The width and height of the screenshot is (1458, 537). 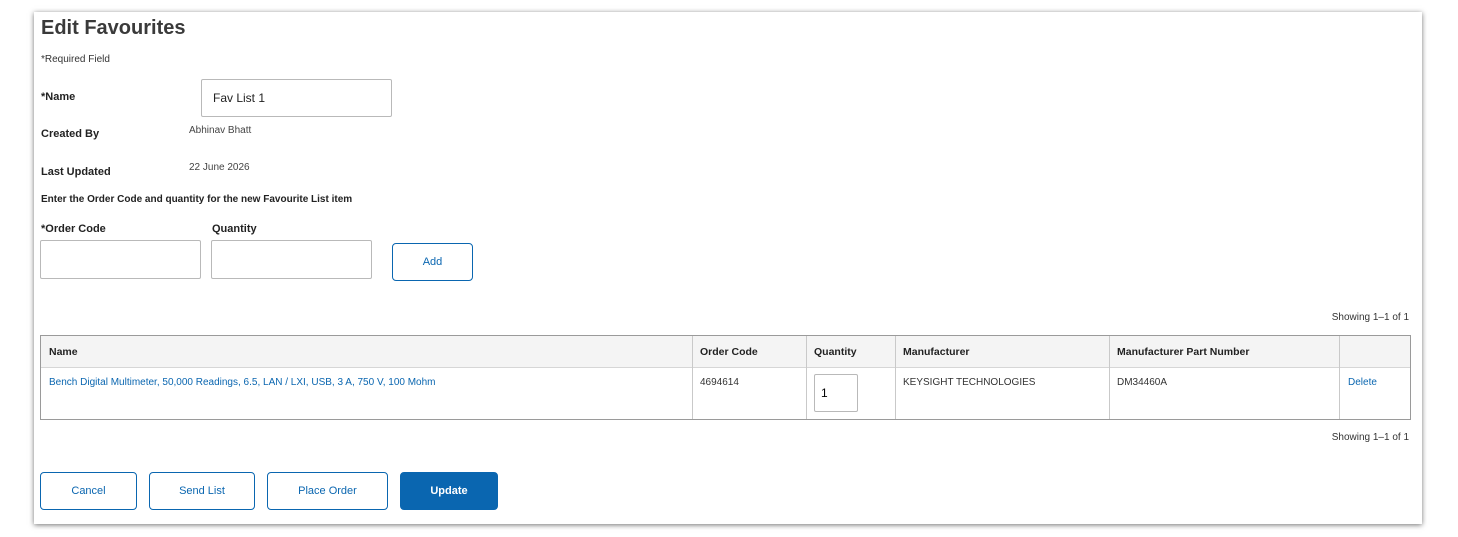 What do you see at coordinates (58, 97) in the screenshot?
I see `name-label: *Name` at bounding box center [58, 97].